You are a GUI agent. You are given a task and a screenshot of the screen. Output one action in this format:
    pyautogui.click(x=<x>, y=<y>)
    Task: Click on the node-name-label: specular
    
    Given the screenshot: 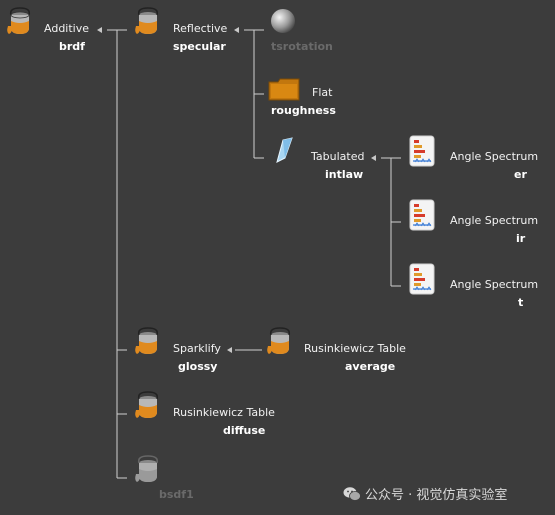 What is the action you would take?
    pyautogui.click(x=199, y=46)
    